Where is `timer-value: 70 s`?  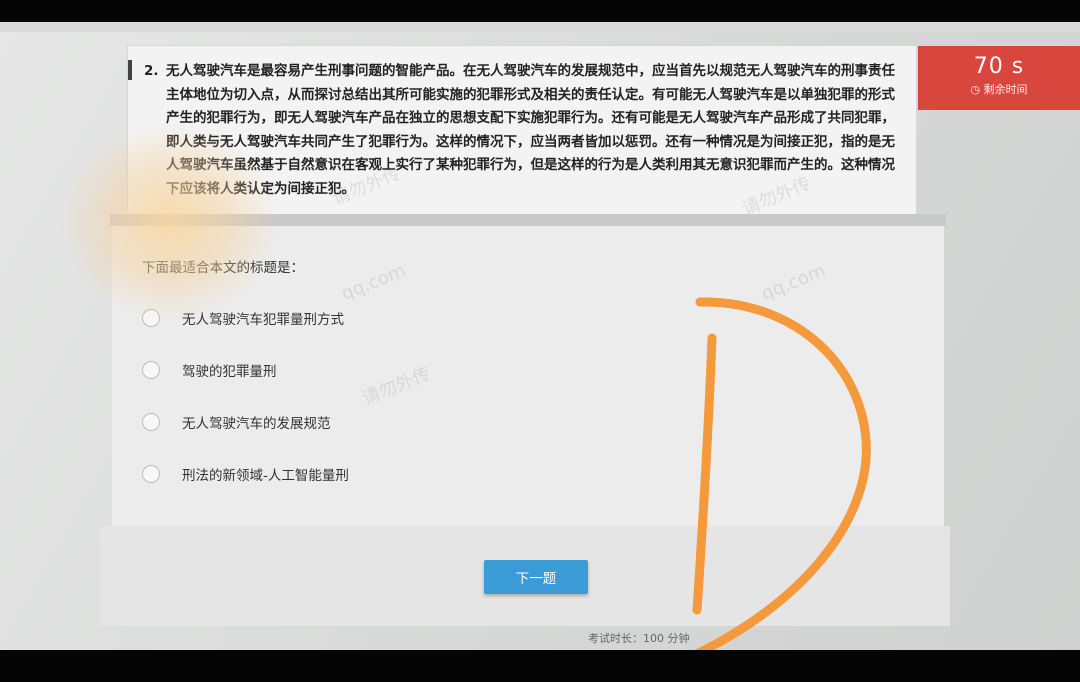
timer-value: 70 s is located at coordinates (999, 66).